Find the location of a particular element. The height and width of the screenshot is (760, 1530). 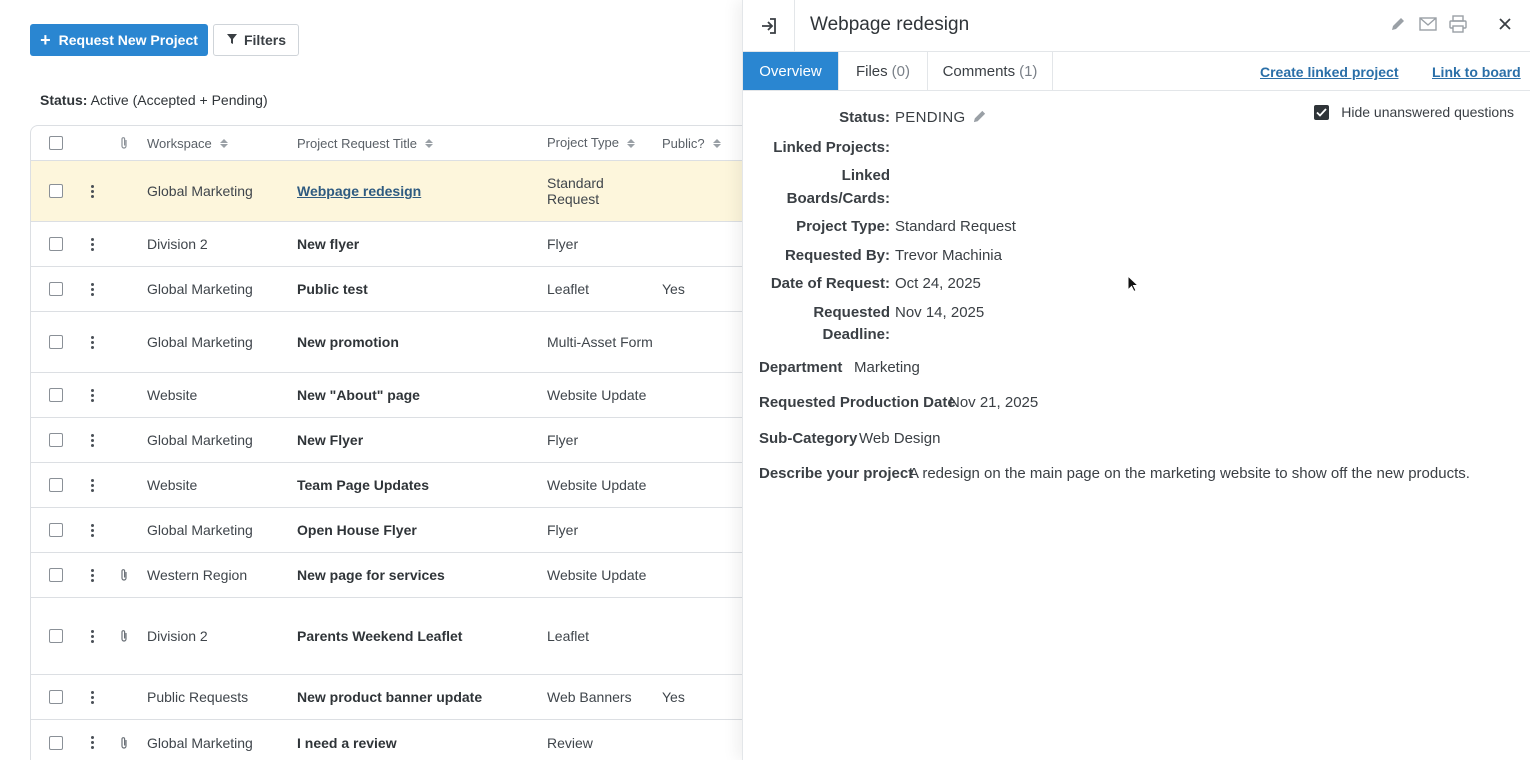

row-title: New page for services is located at coordinates (417, 575).